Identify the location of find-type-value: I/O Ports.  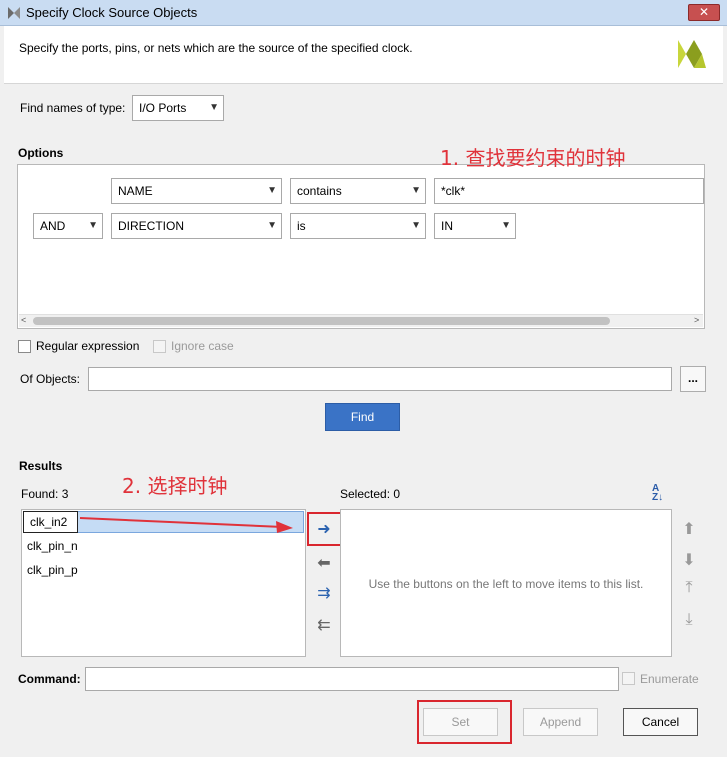
(163, 108).